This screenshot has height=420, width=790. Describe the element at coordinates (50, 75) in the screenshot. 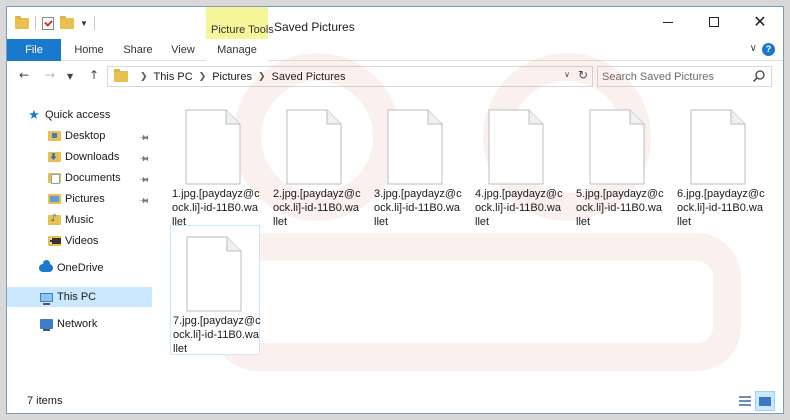

I see `forward-arrow-icon: →` at that location.